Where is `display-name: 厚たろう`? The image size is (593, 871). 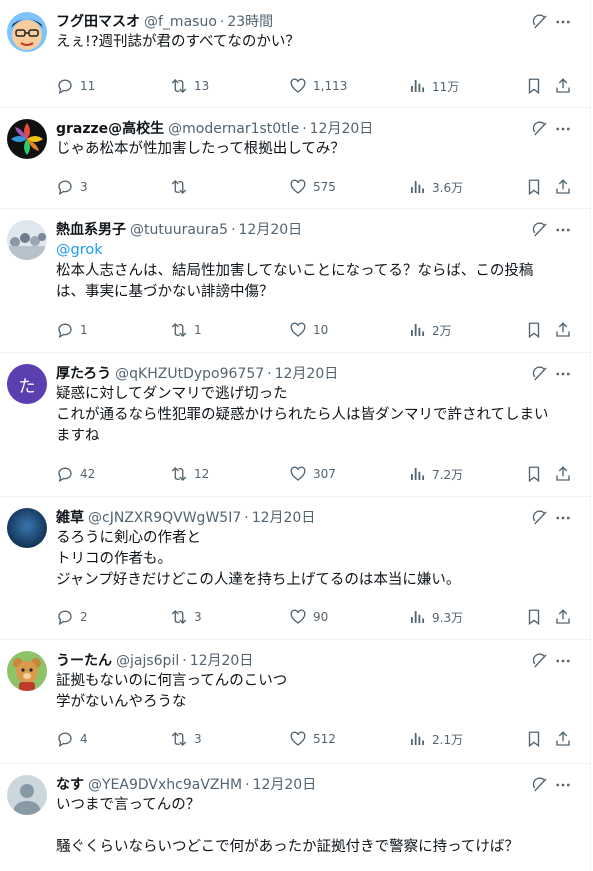
display-name: 厚たろう is located at coordinates (83, 374).